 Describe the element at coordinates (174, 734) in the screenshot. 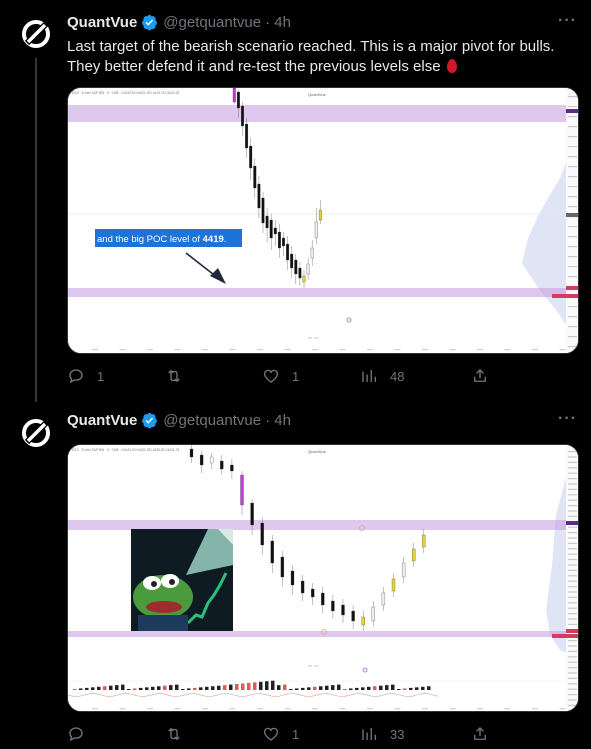

I see `retweet-icon` at that location.